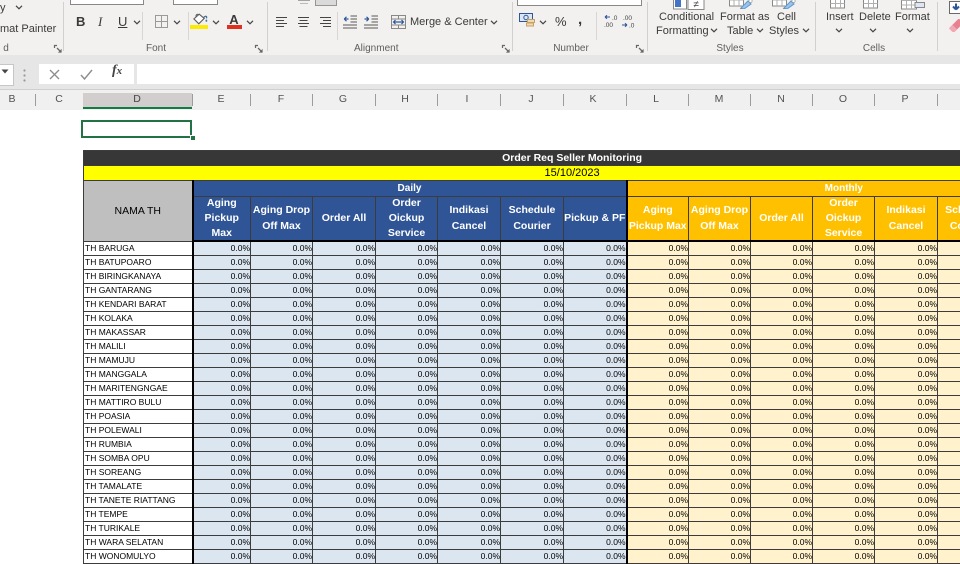 Image resolution: width=960 pixels, height=564 pixels. I want to click on svg-text: A, so click(234, 19).